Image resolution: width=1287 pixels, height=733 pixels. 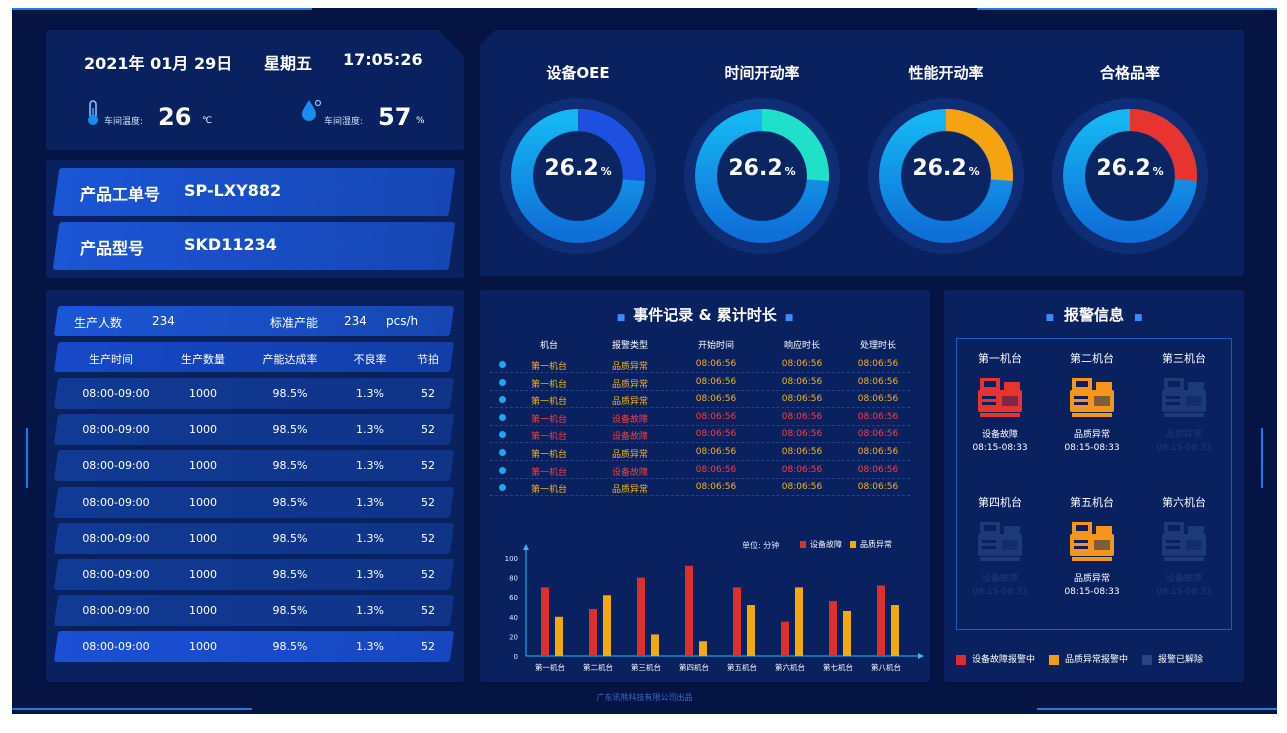 I want to click on date-text: 2021年 01月 29日, so click(x=158, y=63).